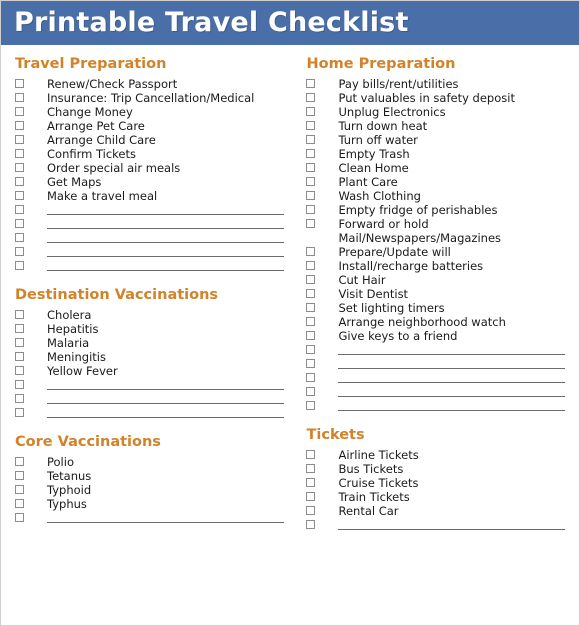  I want to click on checklist-item: Typhoid, so click(150, 490).